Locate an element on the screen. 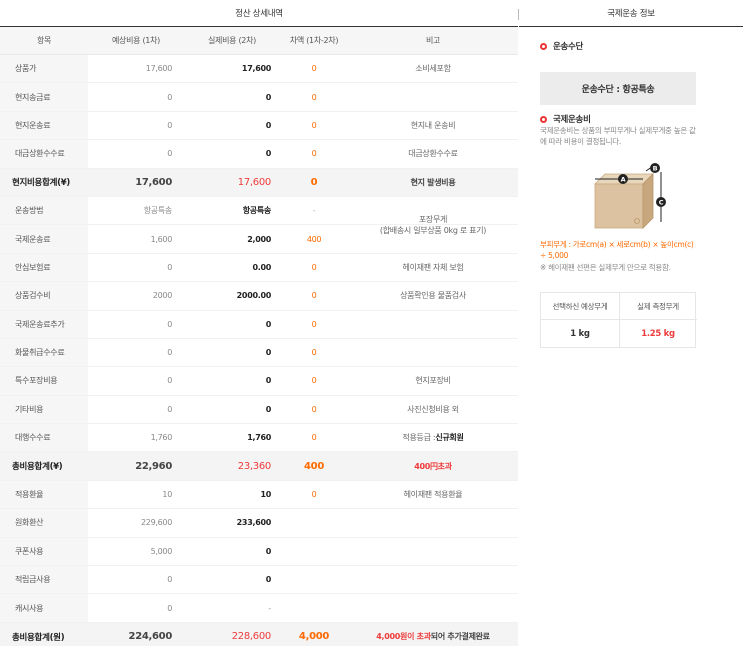  settlement-title: 정산 상세내역 is located at coordinates (259, 13).